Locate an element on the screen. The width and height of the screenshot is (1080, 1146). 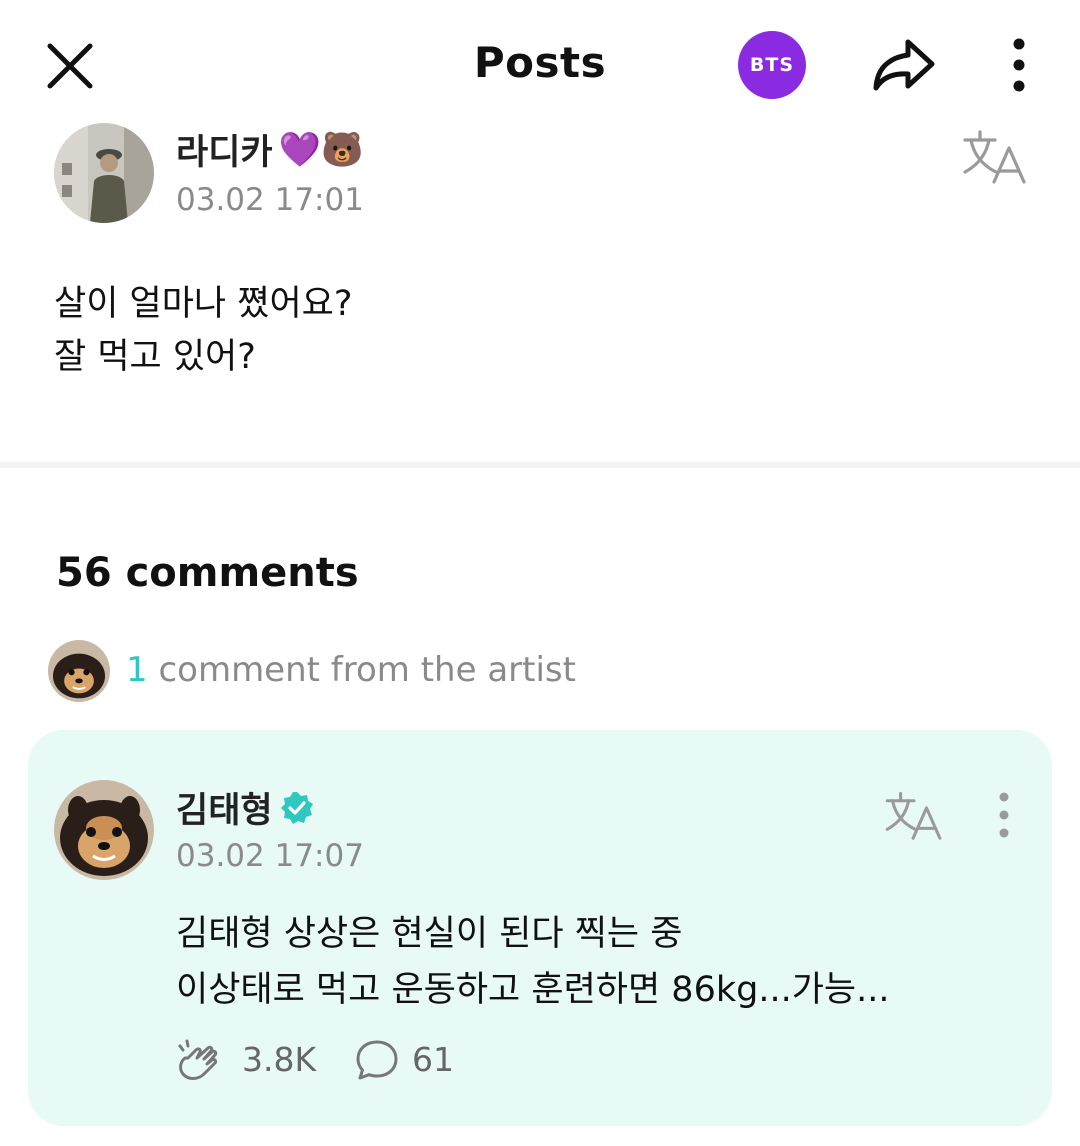
applause-icon is located at coordinates (198, 1059).